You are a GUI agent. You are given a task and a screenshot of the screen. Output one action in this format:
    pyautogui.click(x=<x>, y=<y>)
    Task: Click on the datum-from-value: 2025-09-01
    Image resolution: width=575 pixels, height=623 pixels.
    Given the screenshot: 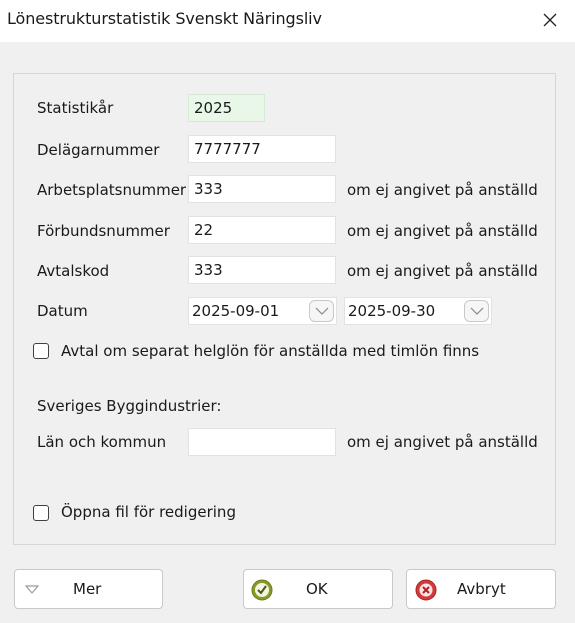 What is the action you would take?
    pyautogui.click(x=236, y=311)
    